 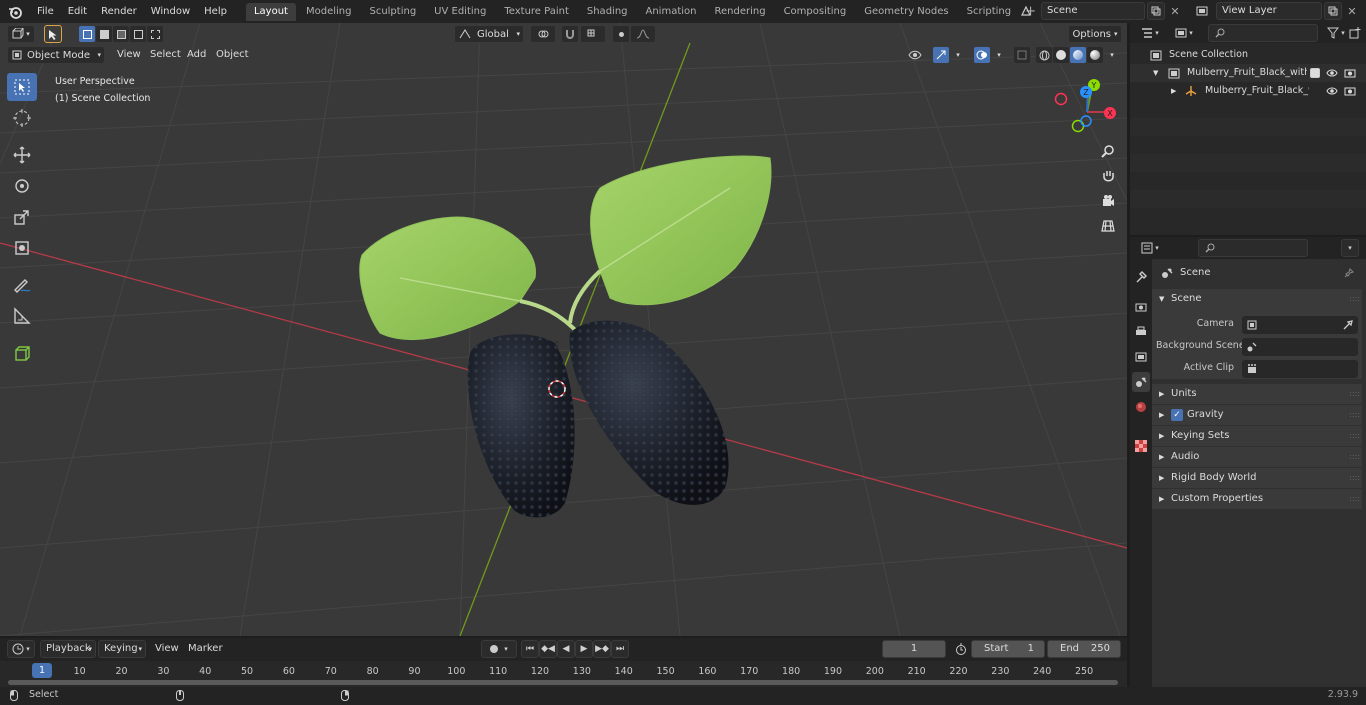 What do you see at coordinates (205, 649) in the screenshot?
I see `timeline-menu-marker: Marker` at bounding box center [205, 649].